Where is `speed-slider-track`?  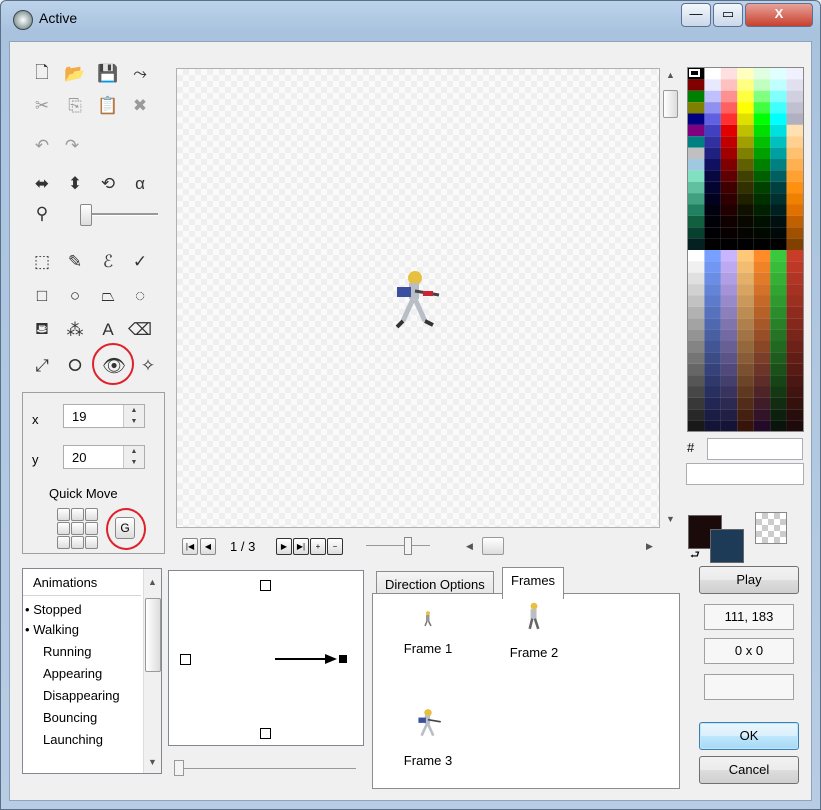 speed-slider-track is located at coordinates (398, 545).